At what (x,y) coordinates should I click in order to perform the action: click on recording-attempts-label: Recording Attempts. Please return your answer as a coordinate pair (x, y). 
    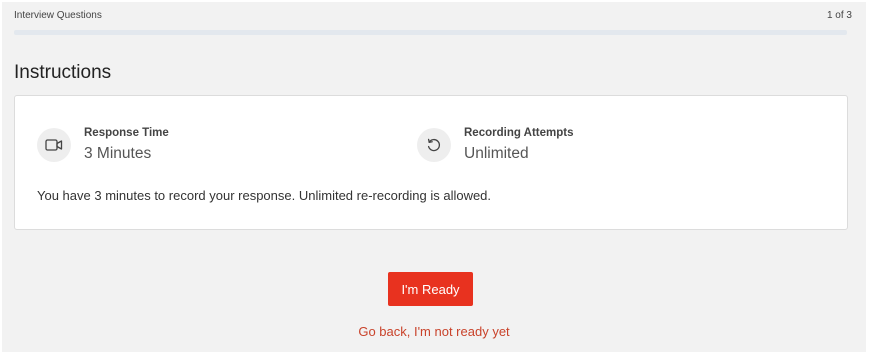
    Looking at the image, I should click on (519, 133).